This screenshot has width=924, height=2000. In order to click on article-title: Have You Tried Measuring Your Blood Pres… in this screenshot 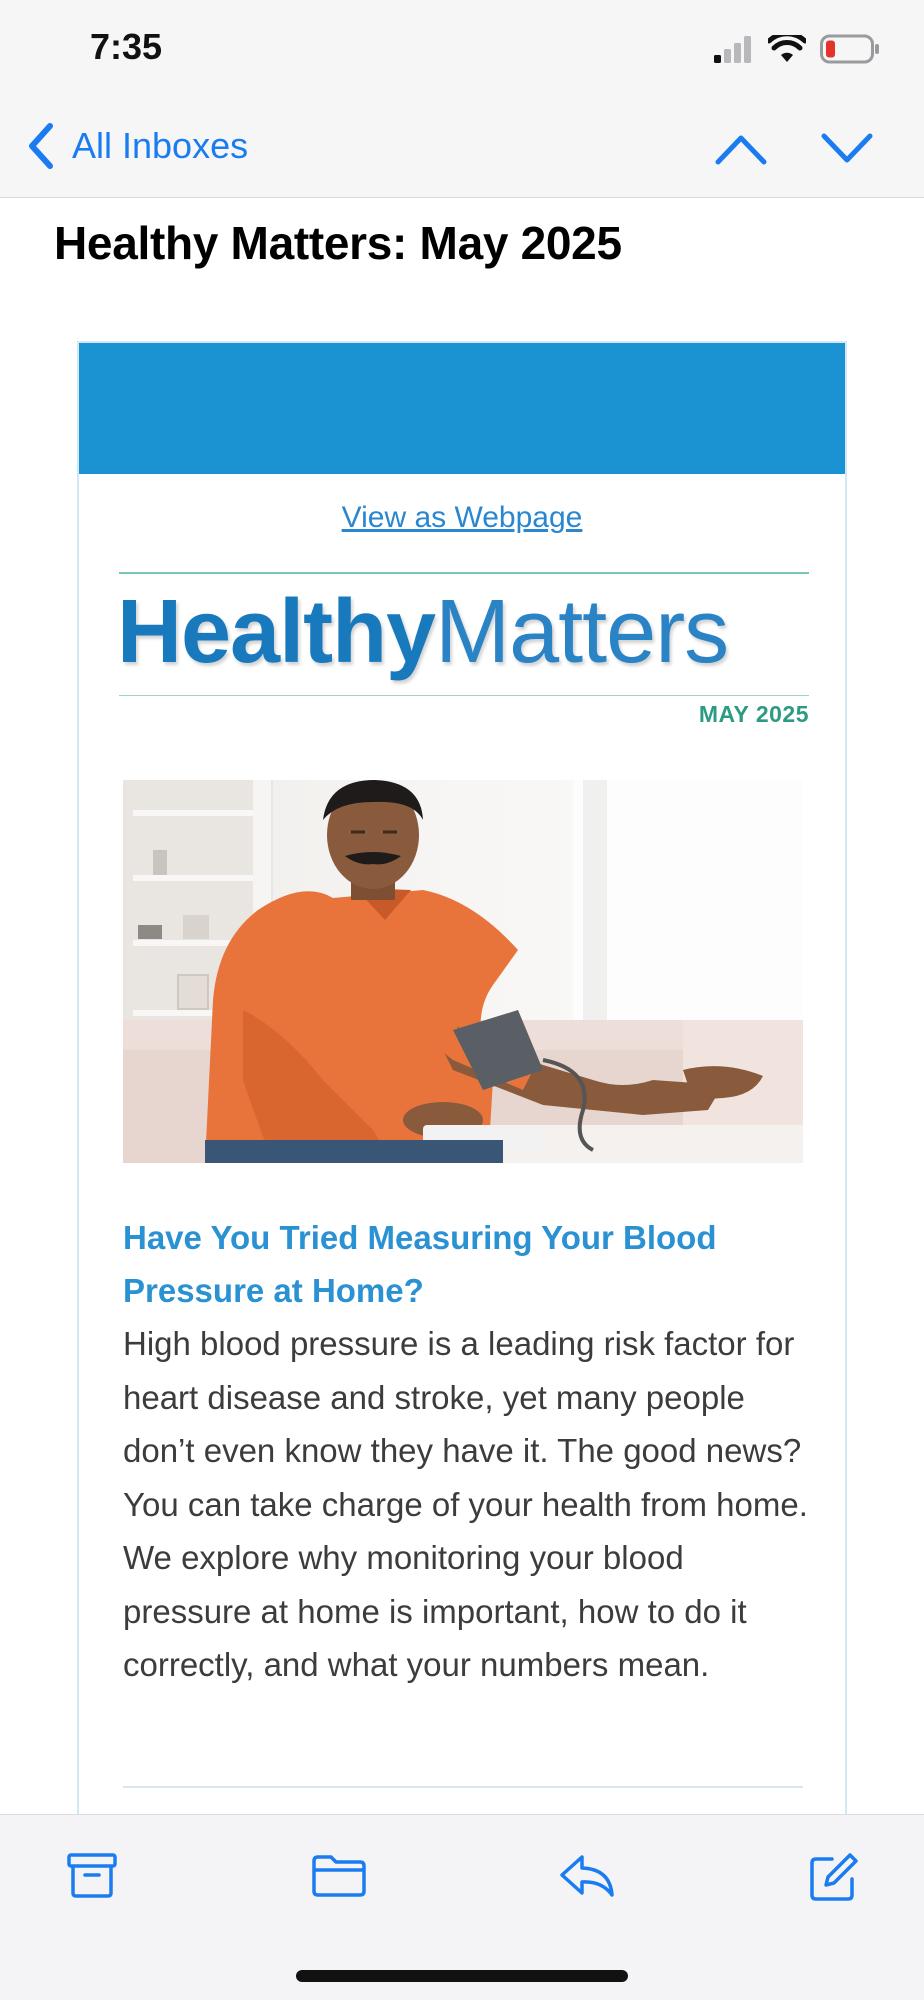, I will do `click(468, 1264)`.